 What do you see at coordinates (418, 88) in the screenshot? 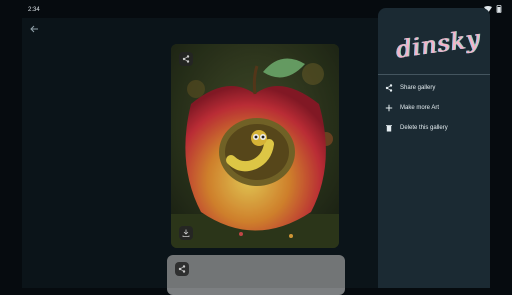
I see `menu-item-label: Share gallery` at bounding box center [418, 88].